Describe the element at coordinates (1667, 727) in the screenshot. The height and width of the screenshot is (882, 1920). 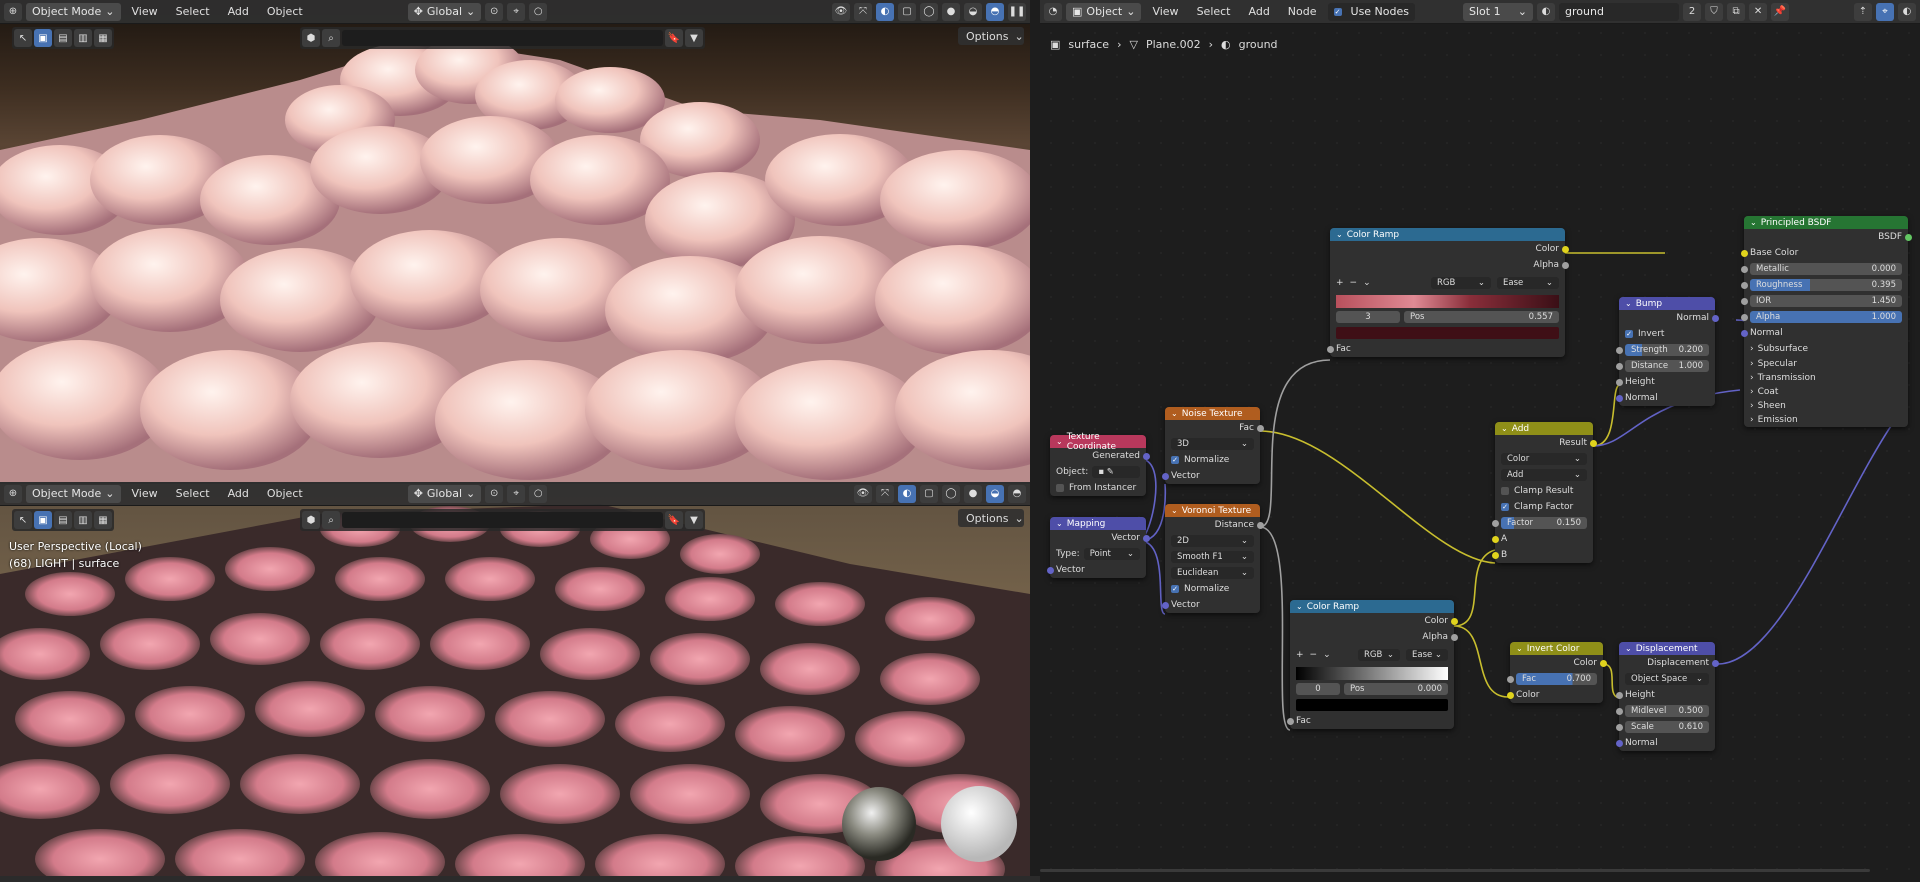
I see `scale-field: Scale 0.610` at that location.